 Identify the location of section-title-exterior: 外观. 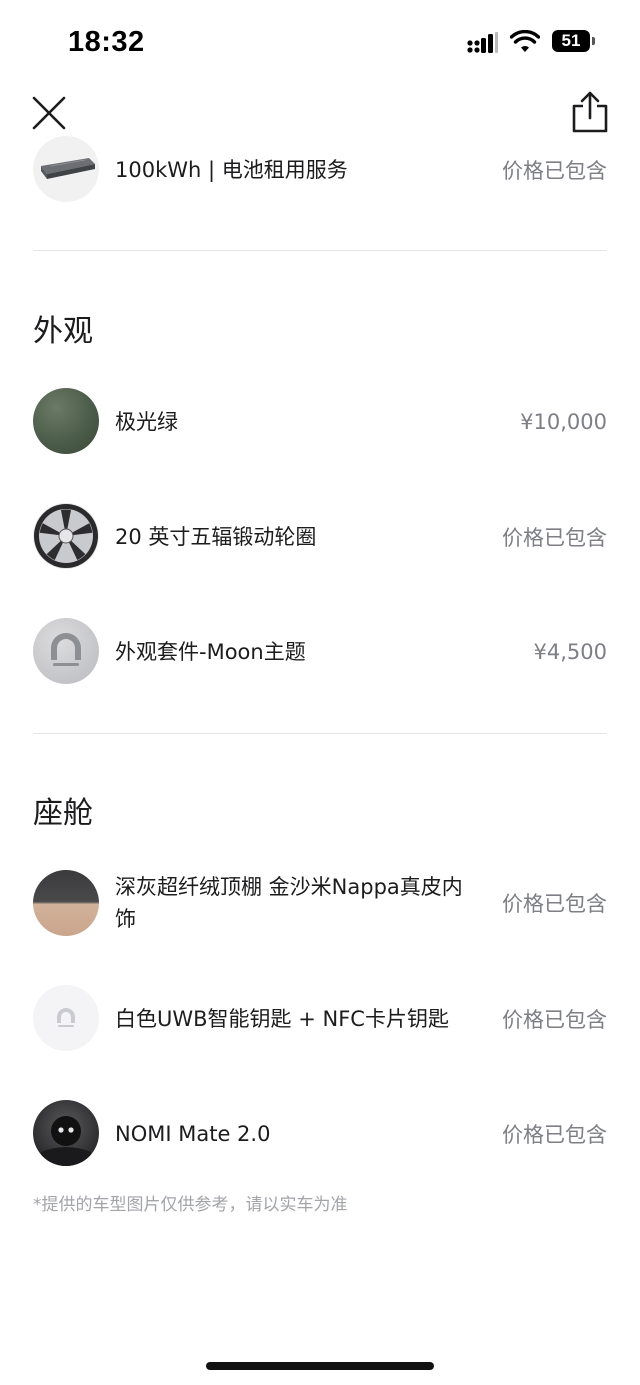
(63, 331).